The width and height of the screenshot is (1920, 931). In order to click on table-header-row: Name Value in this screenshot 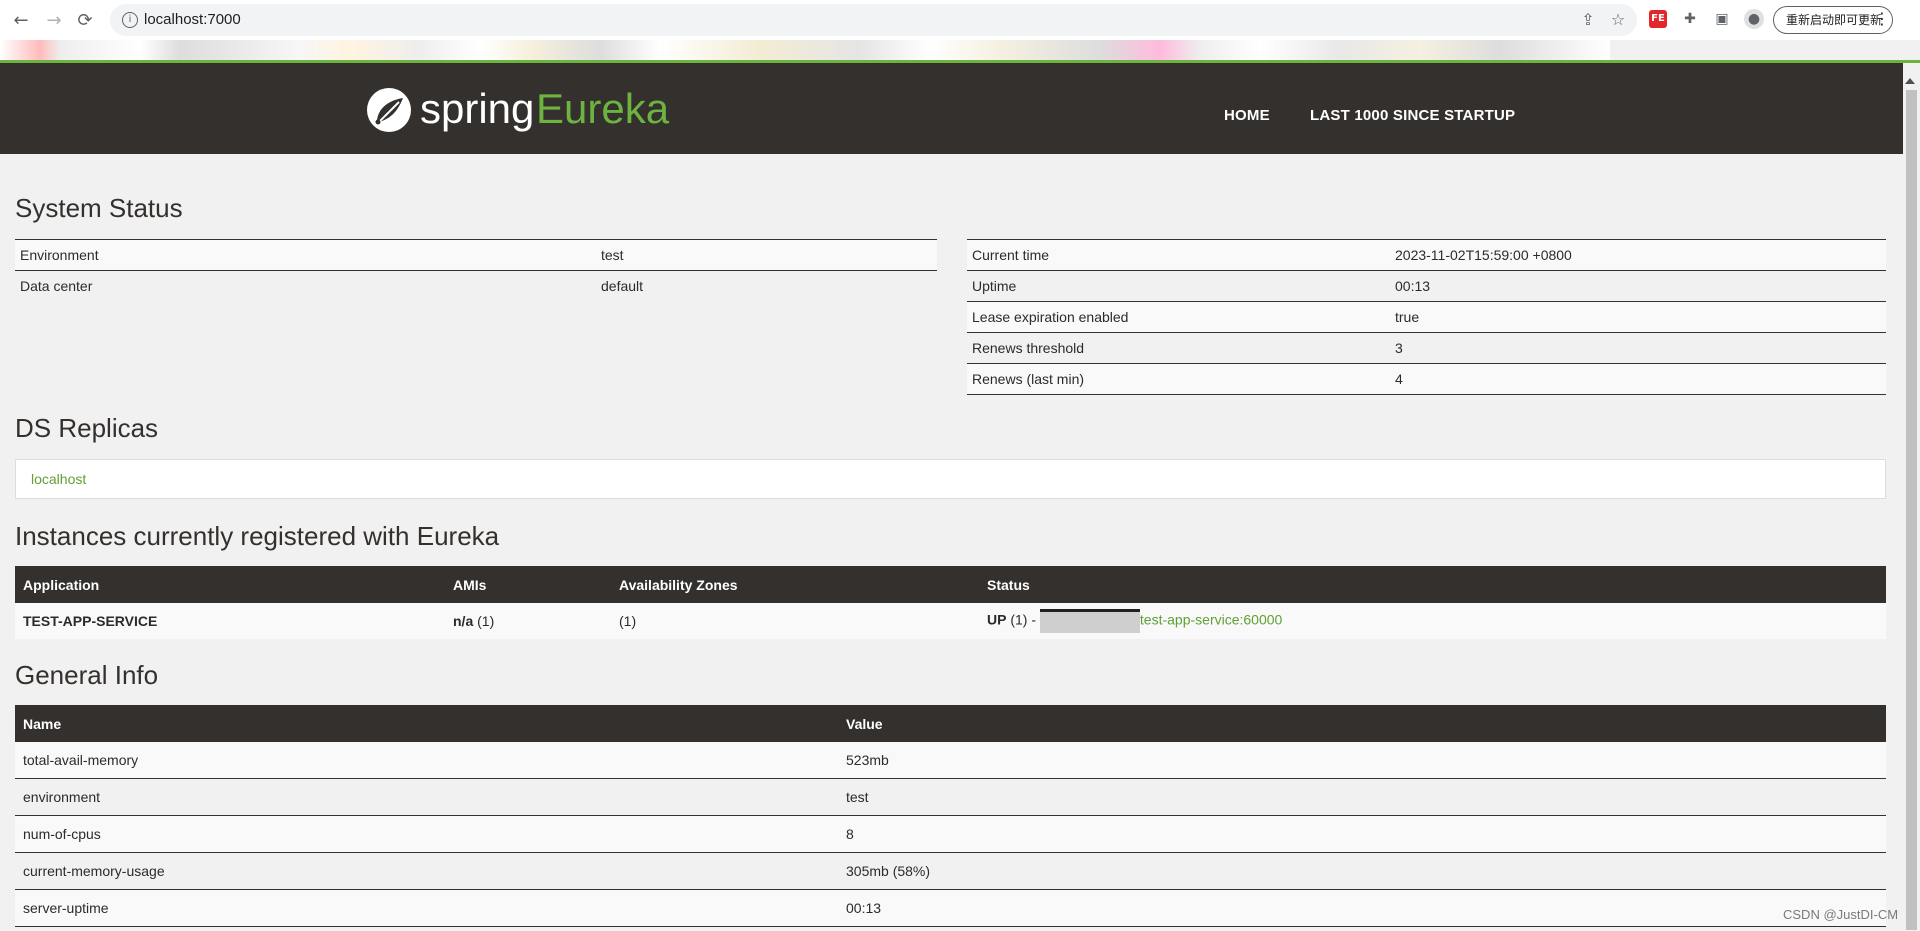, I will do `click(950, 723)`.